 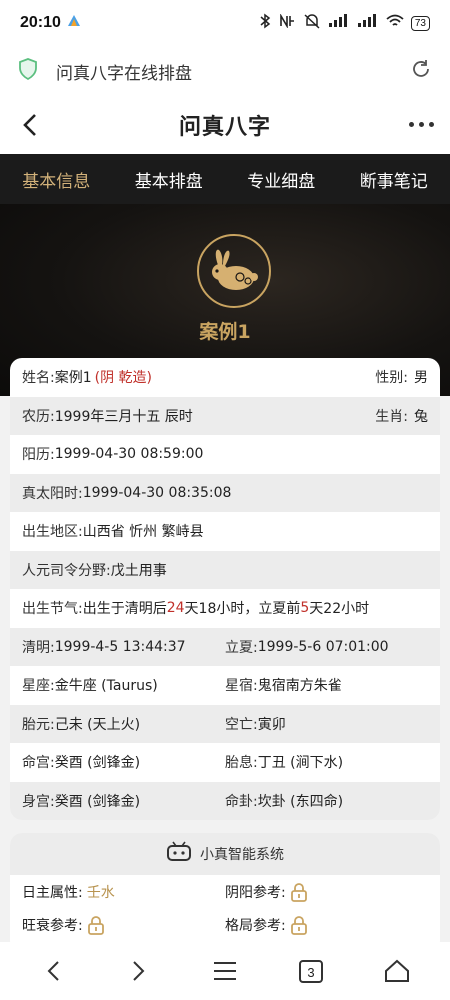 What do you see at coordinates (305, 608) in the screenshot?
I see `jieqi-days-before: 5` at bounding box center [305, 608].